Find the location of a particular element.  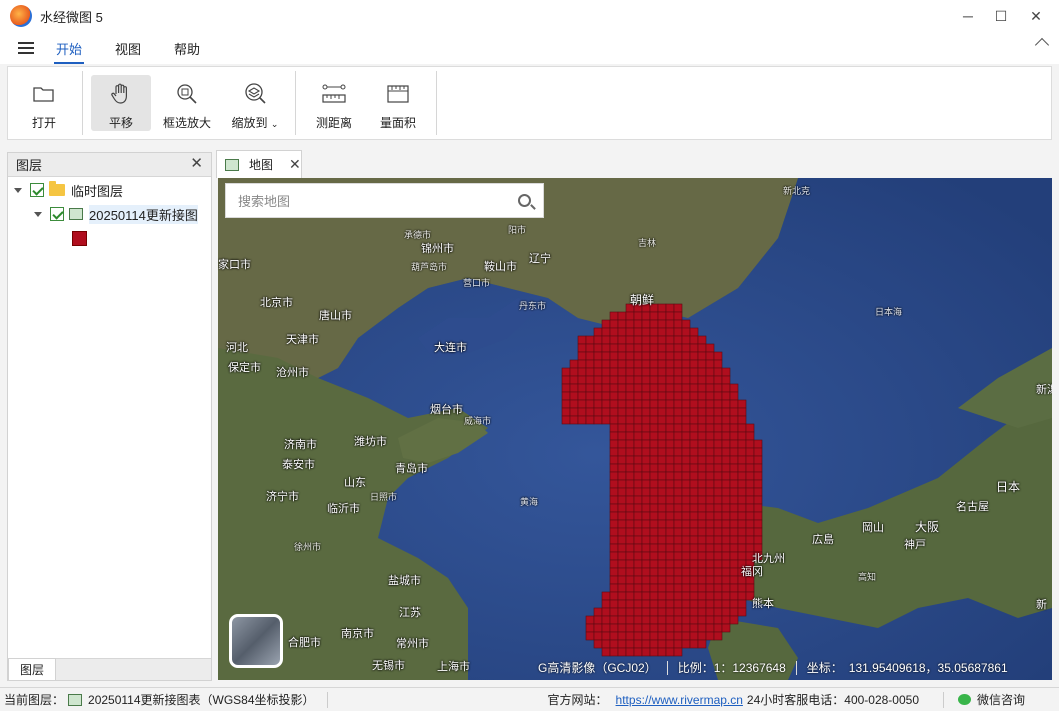

map-label: 名古屋 is located at coordinates (972, 507).